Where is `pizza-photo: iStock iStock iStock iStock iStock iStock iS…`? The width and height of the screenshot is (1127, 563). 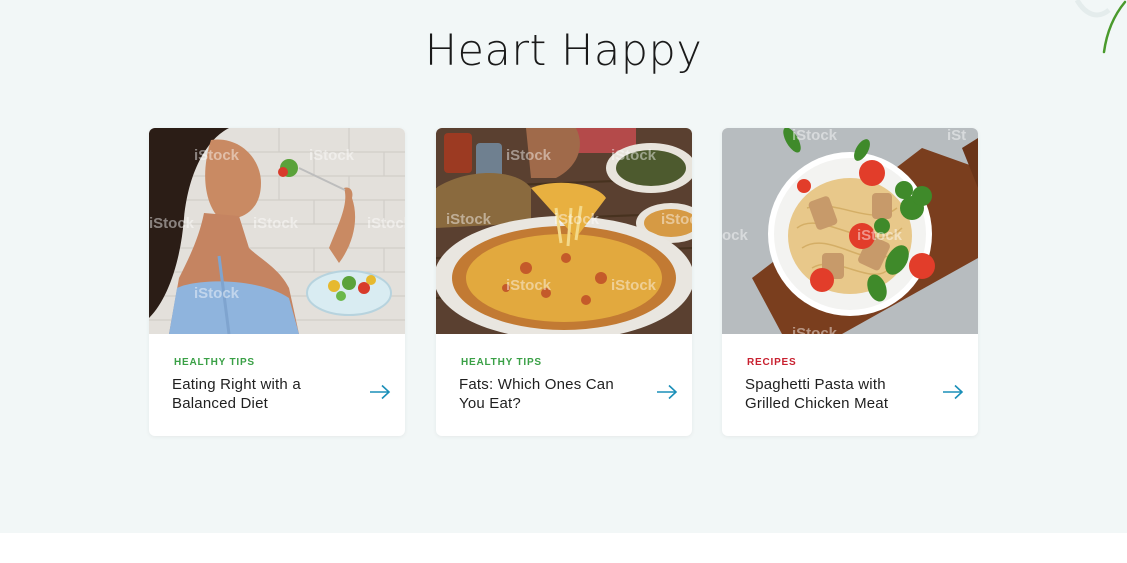 pizza-photo: iStock iStock iStock iStock iStock iStock iS… is located at coordinates (564, 231).